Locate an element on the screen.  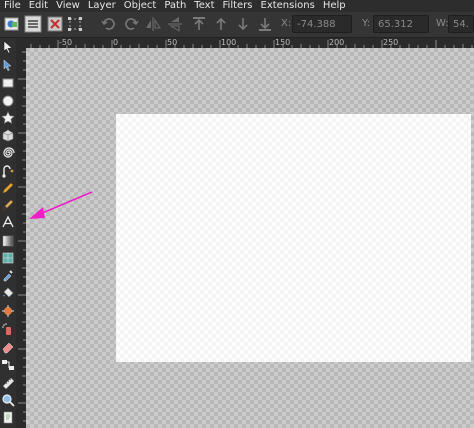
ruler-label: 0 is located at coordinates (116, 42).